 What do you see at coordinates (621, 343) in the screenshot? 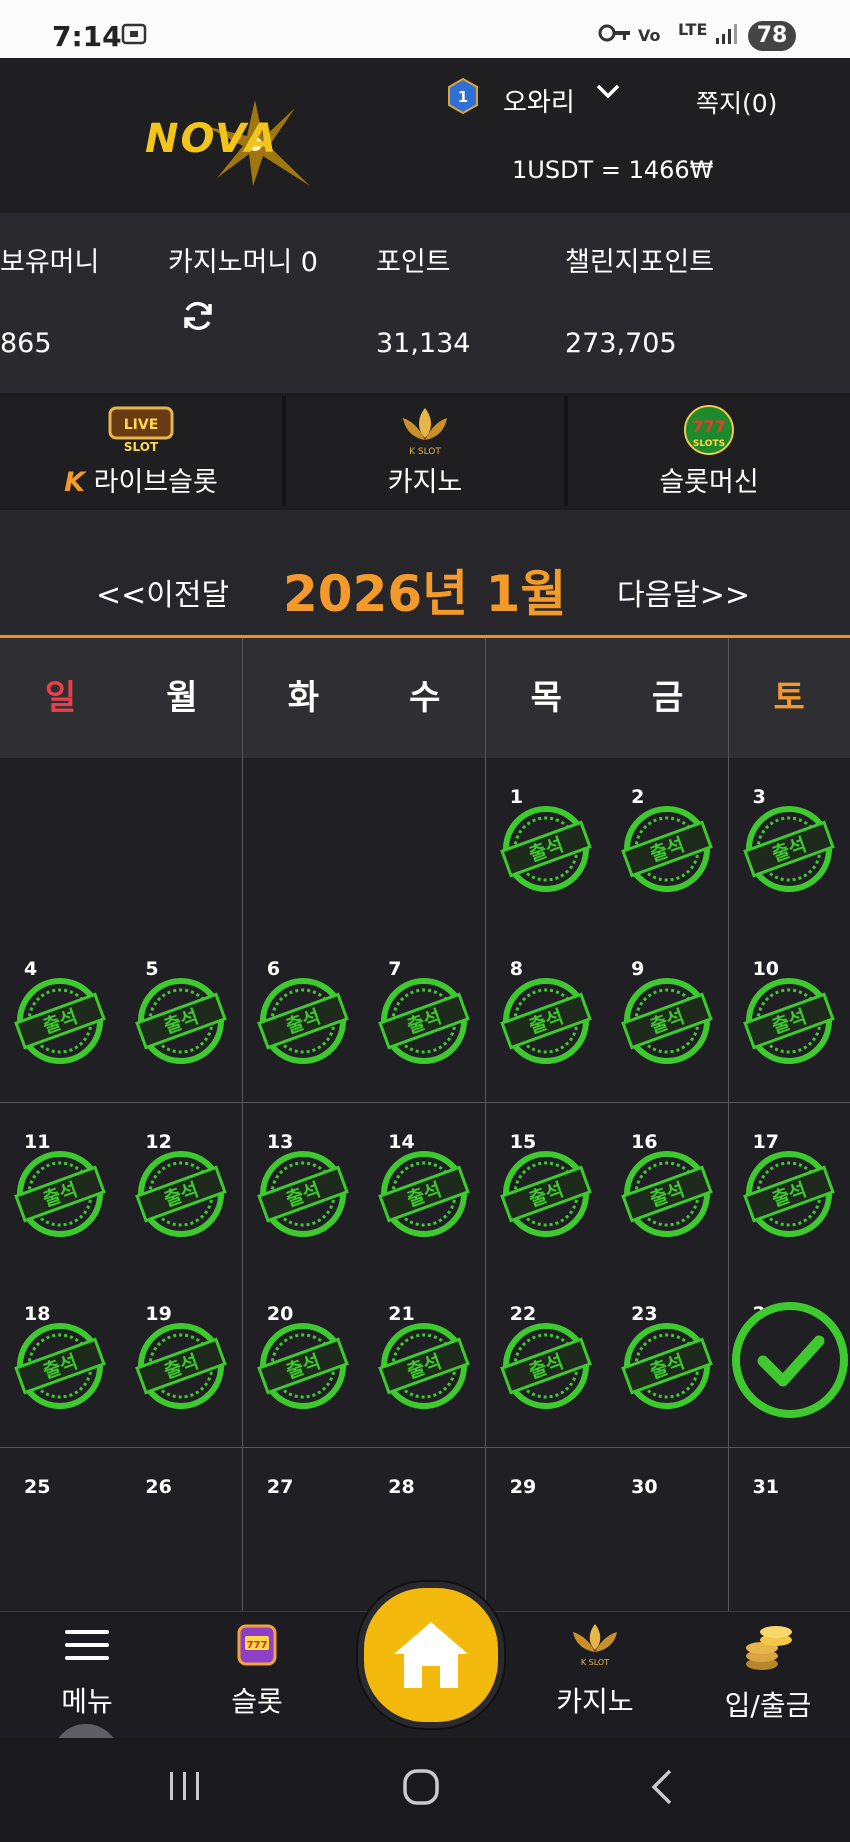
I see `challenge-point-value: 273,705` at bounding box center [621, 343].